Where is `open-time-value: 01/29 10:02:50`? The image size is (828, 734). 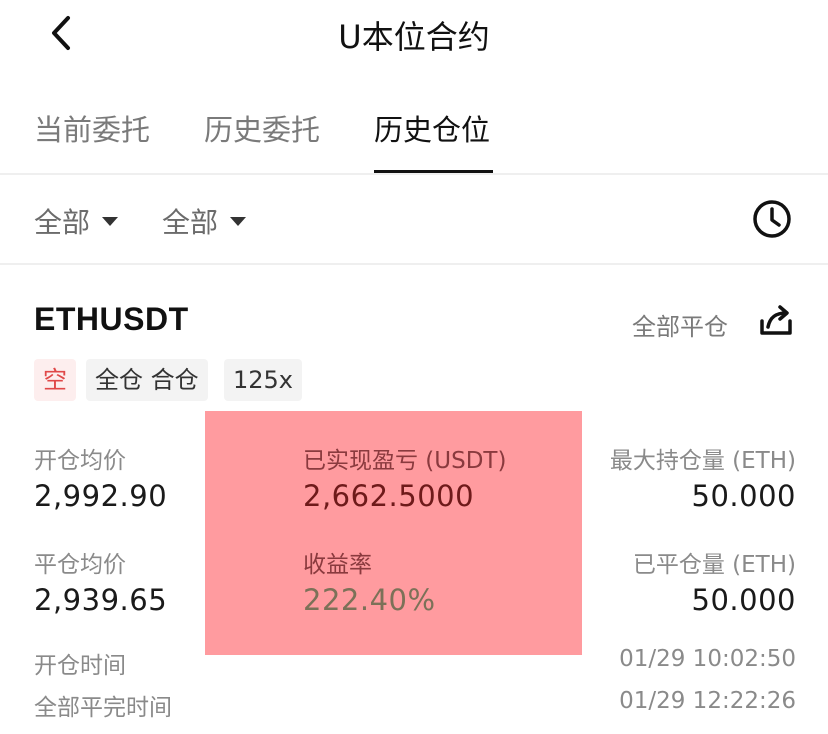 open-time-value: 01/29 10:02:50 is located at coordinates (707, 659).